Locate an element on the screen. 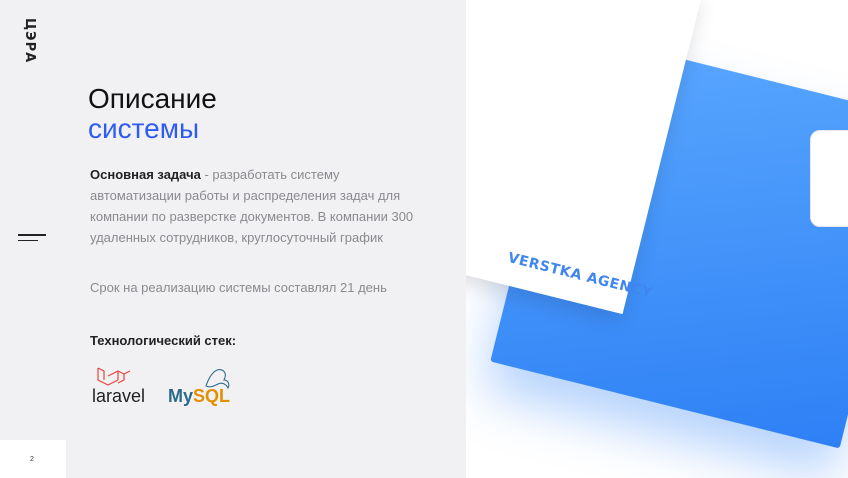 This screenshot has height=478, width=848. title-line-1: Описание is located at coordinates (152, 98).